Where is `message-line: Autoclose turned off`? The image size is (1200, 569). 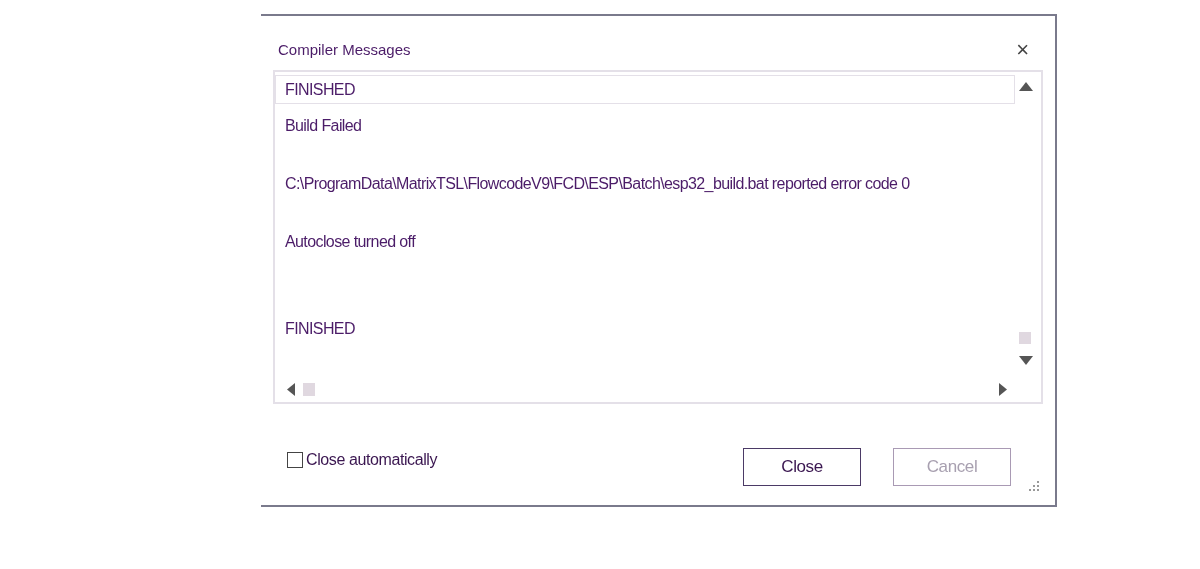
message-line: Autoclose turned off is located at coordinates (645, 241).